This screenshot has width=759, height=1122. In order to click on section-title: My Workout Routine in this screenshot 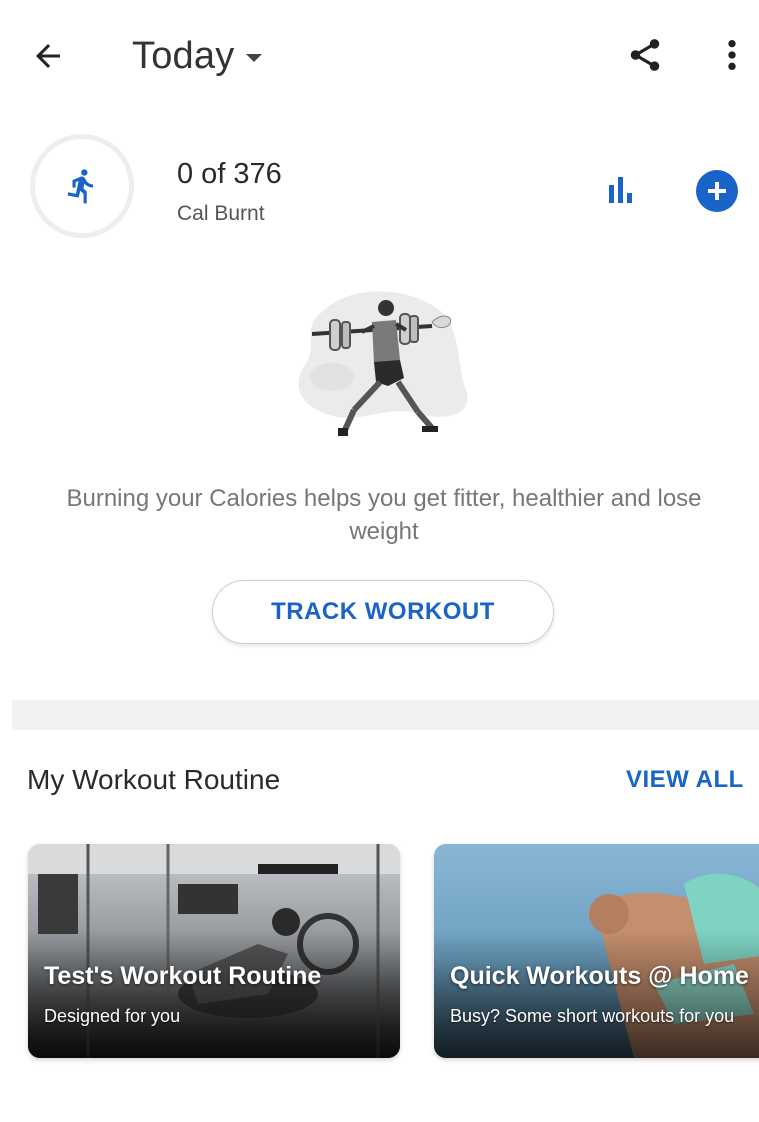, I will do `click(154, 779)`.